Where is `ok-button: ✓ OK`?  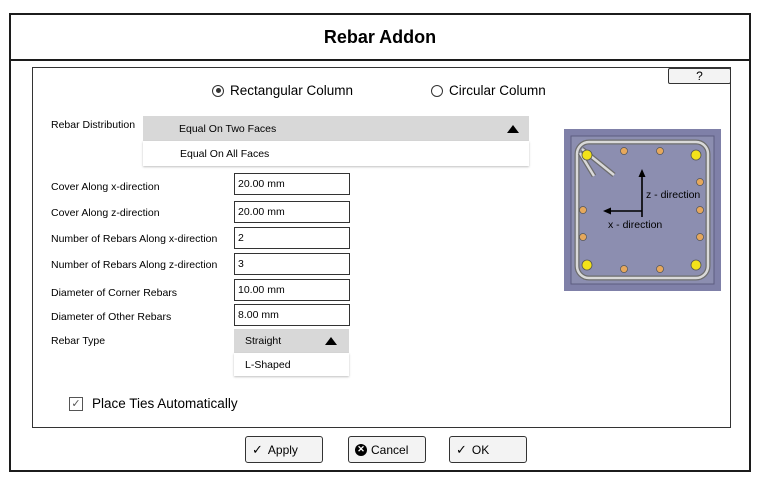
ok-button: ✓ OK is located at coordinates (488, 449).